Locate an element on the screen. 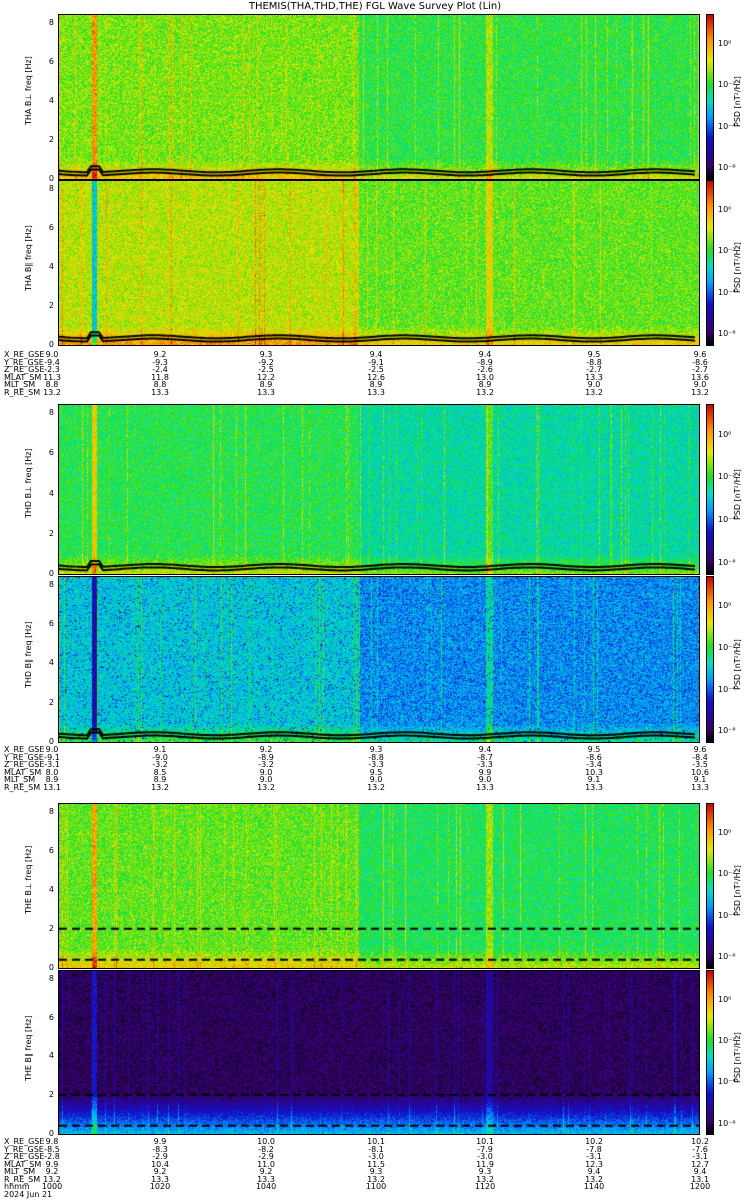 The height and width of the screenshot is (1200, 750). time-tick-label: 1040 is located at coordinates (266, 1186).